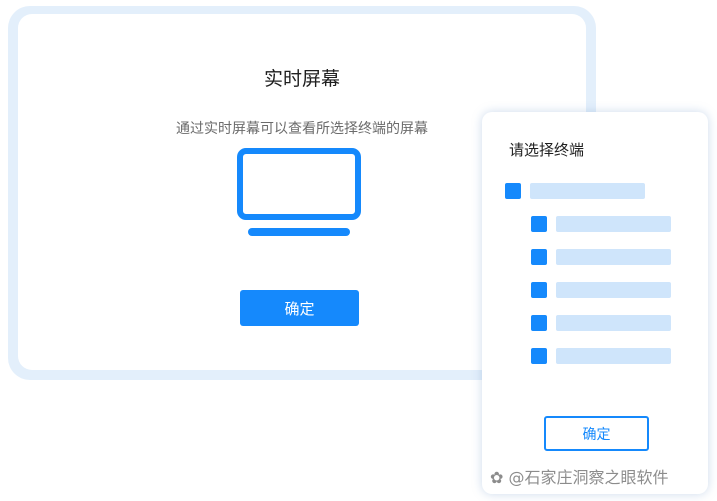  What do you see at coordinates (299, 192) in the screenshot?
I see `monitor-icon` at bounding box center [299, 192].